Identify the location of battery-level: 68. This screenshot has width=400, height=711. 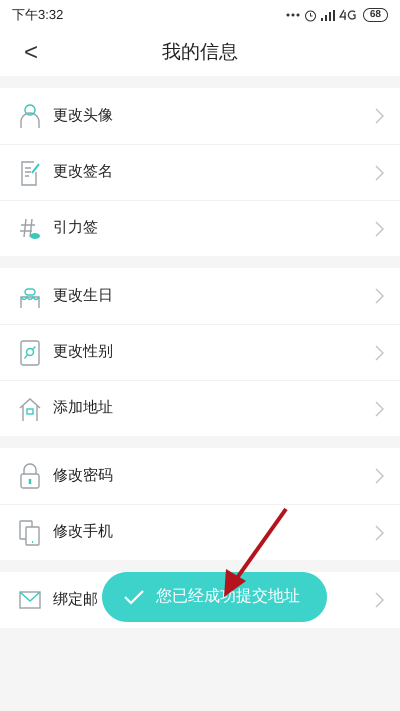
(375, 15).